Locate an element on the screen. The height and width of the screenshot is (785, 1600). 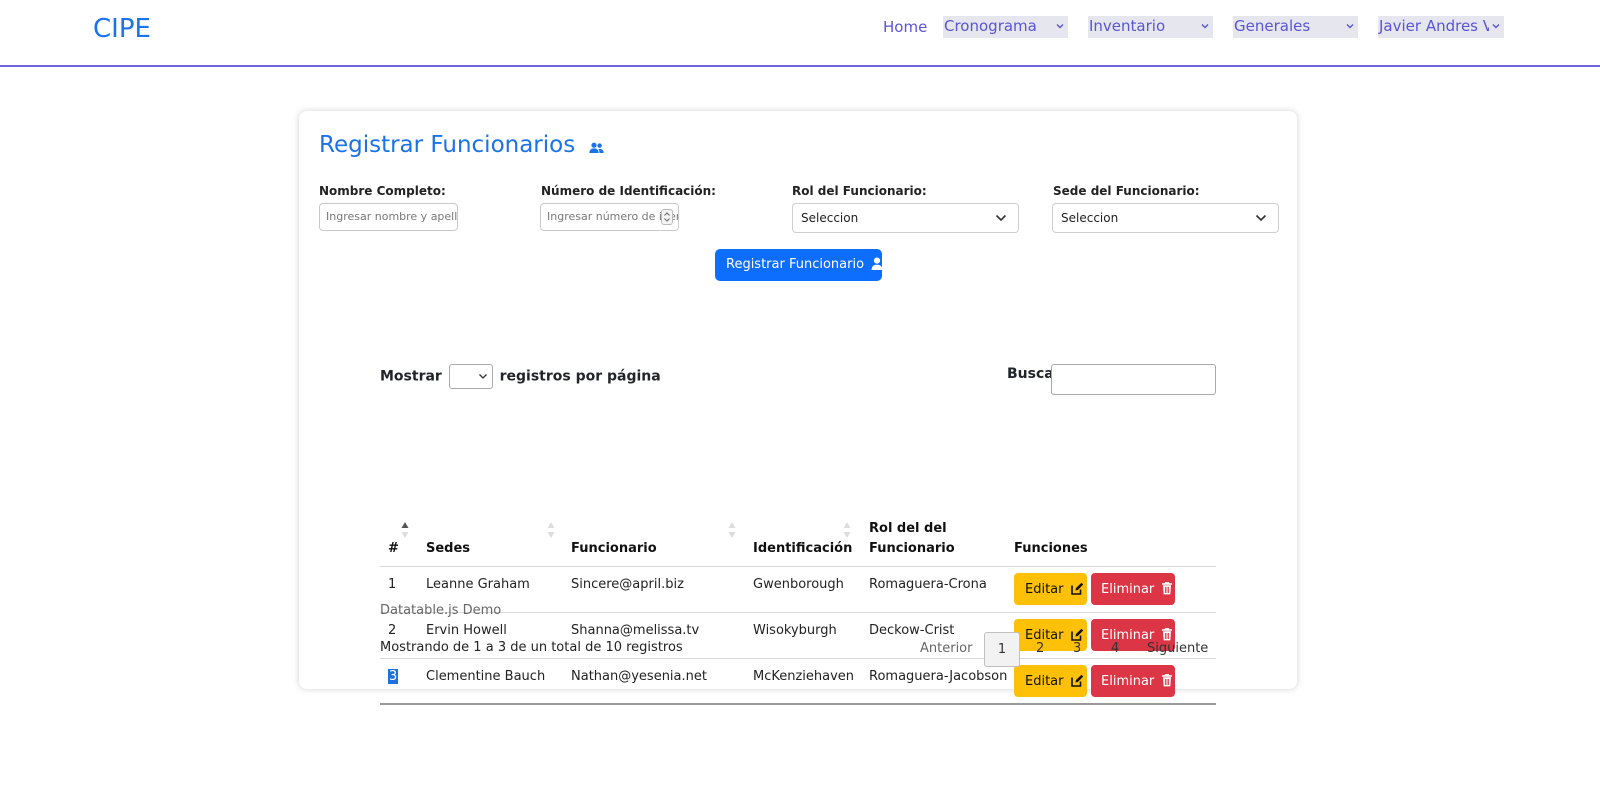
id-field-placeholder: Ingresar número de identificación is located at coordinates (612, 216).